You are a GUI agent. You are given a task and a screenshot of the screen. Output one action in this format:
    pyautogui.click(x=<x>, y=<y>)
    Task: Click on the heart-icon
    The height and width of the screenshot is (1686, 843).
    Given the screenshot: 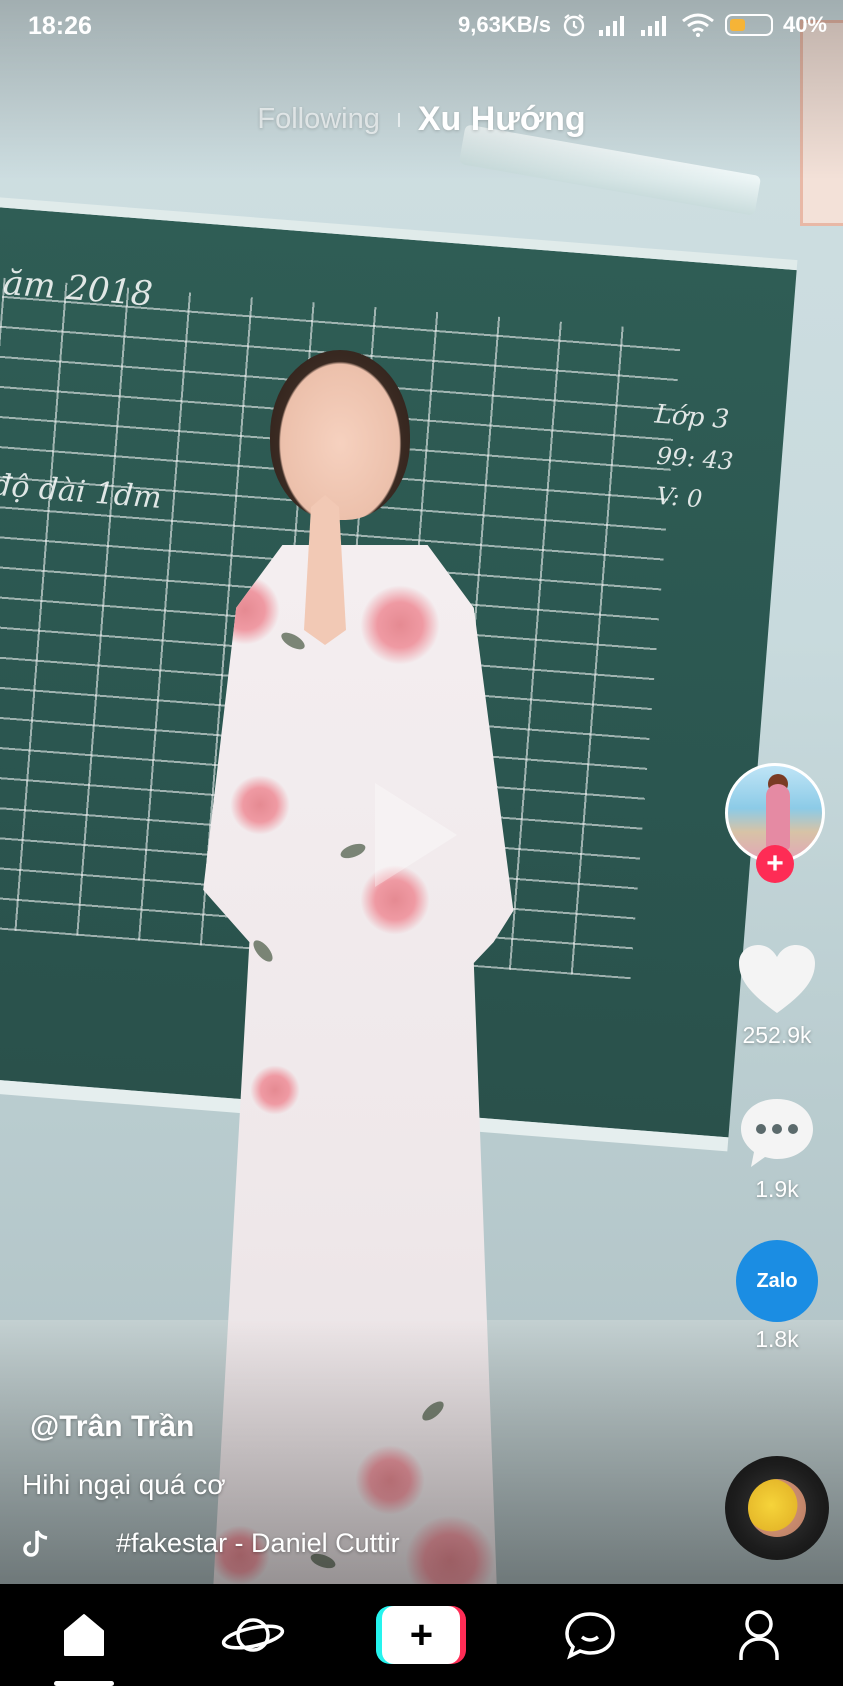 What is the action you would take?
    pyautogui.click(x=777, y=979)
    